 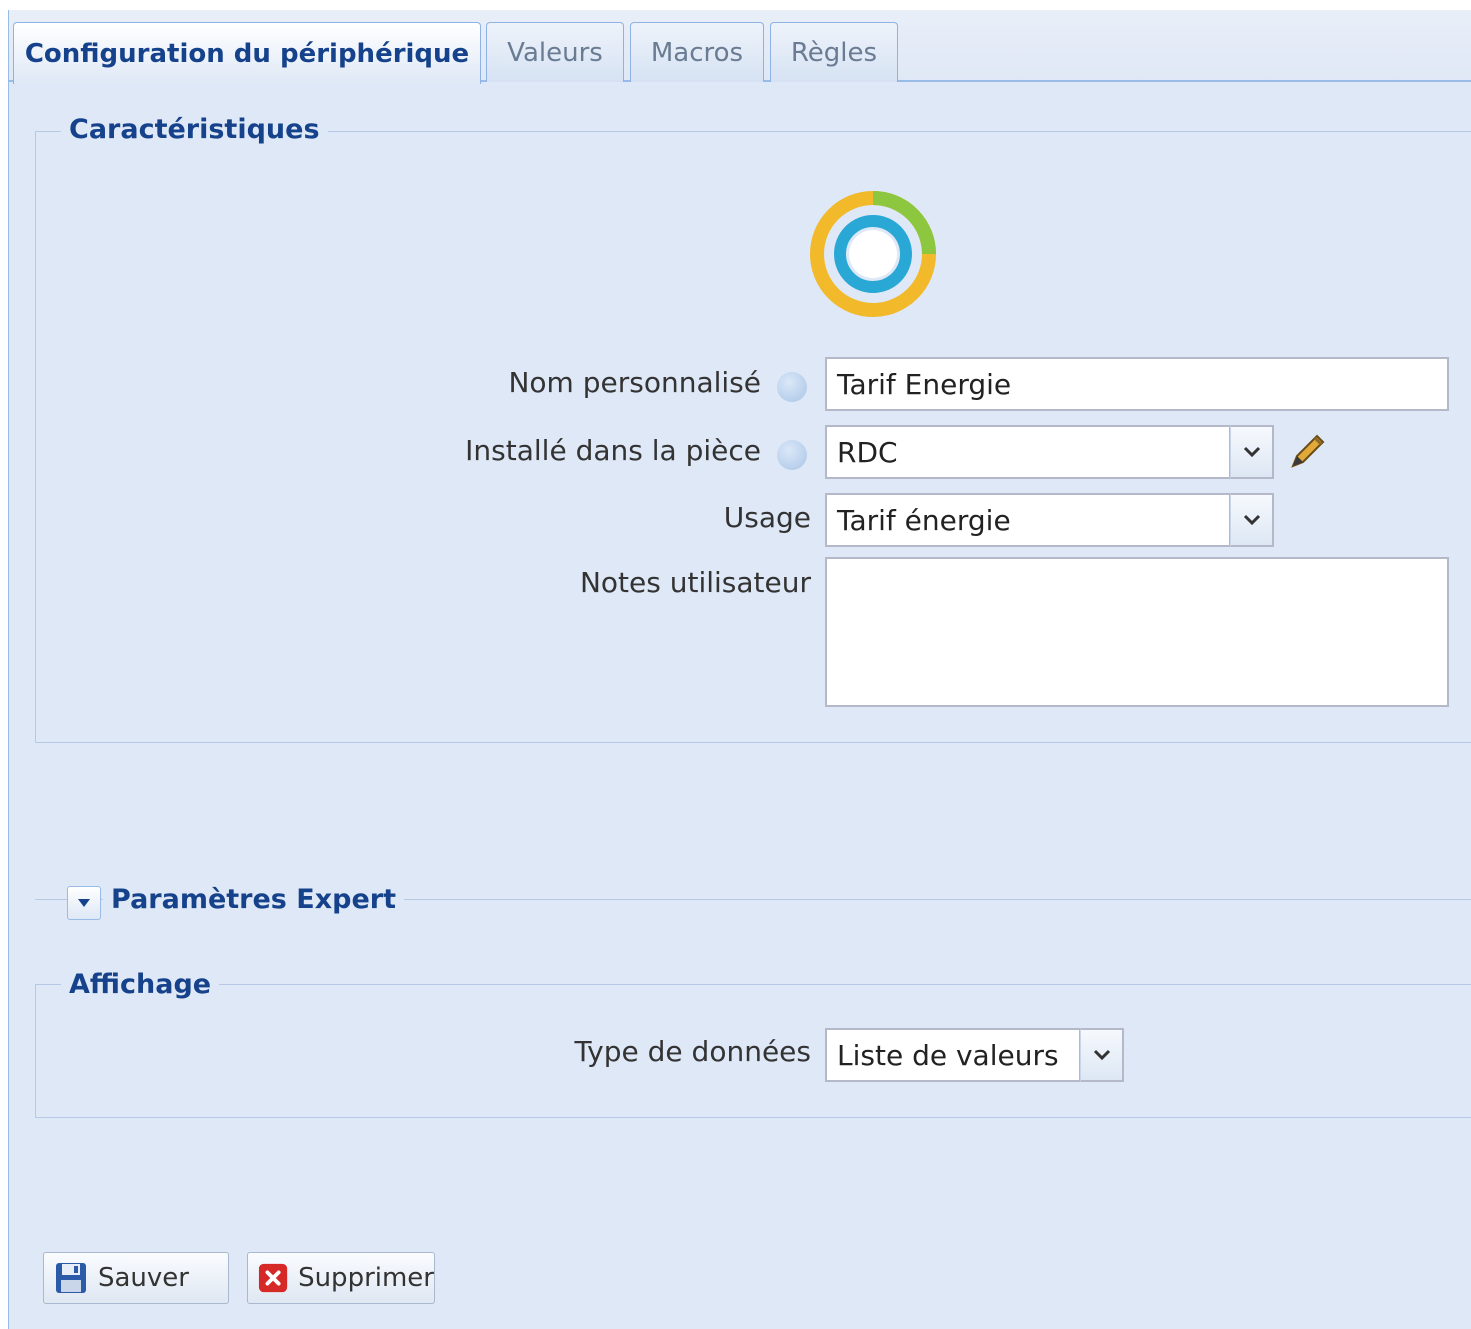 What do you see at coordinates (1137, 632) in the screenshot?
I see `user-notes-textarea` at bounding box center [1137, 632].